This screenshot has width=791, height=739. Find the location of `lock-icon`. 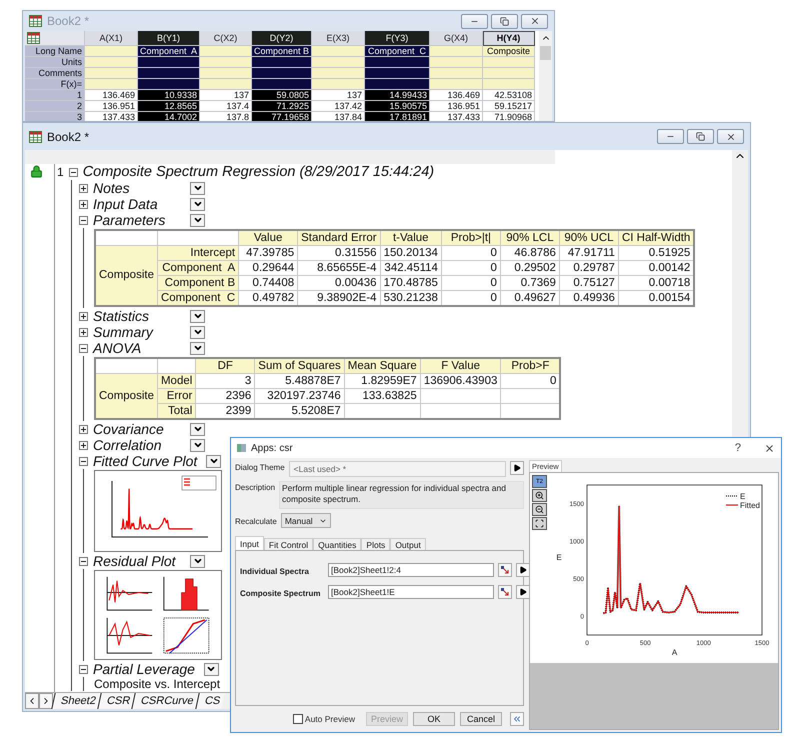

lock-icon is located at coordinates (36, 171).